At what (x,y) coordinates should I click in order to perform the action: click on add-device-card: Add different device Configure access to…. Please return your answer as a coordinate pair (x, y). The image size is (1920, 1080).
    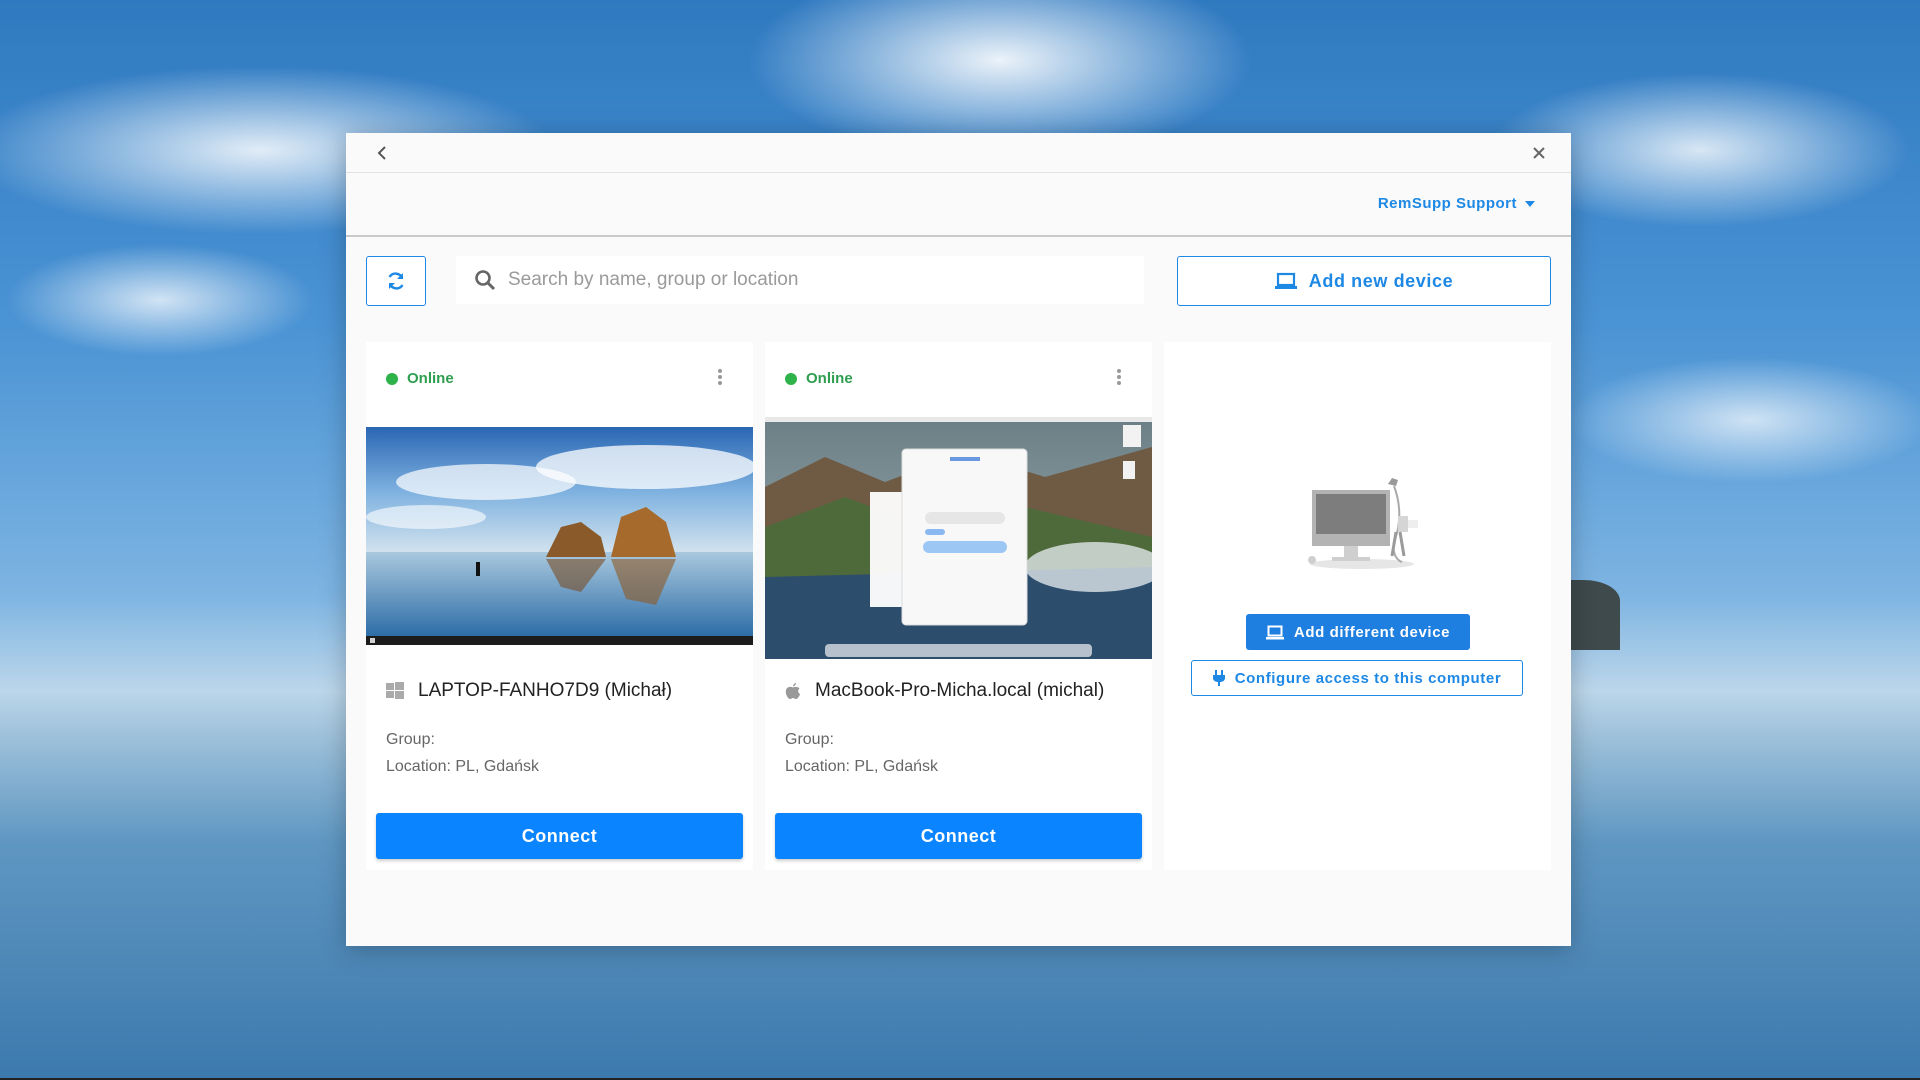
    Looking at the image, I should click on (1357, 606).